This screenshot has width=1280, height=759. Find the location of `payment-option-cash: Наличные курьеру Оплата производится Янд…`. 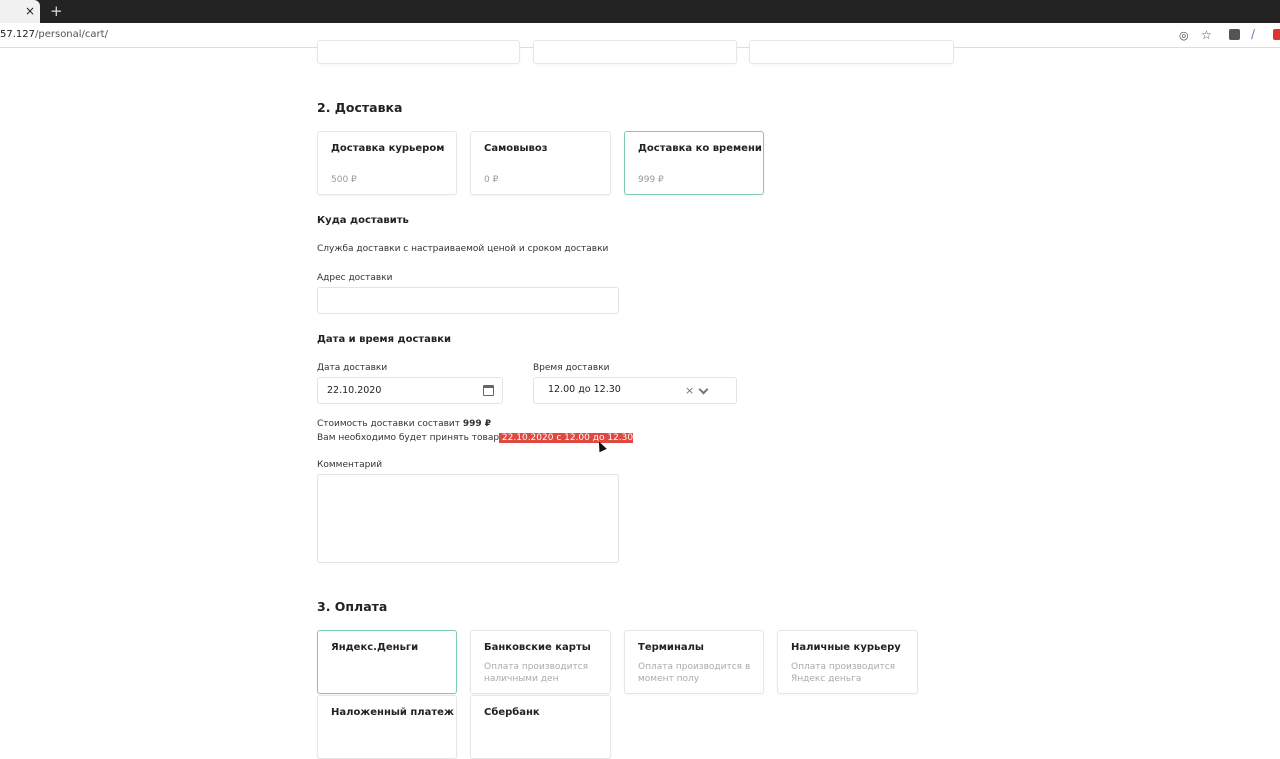

payment-option-cash: Наличные курьеру Оплата производится Янд… is located at coordinates (847, 662).